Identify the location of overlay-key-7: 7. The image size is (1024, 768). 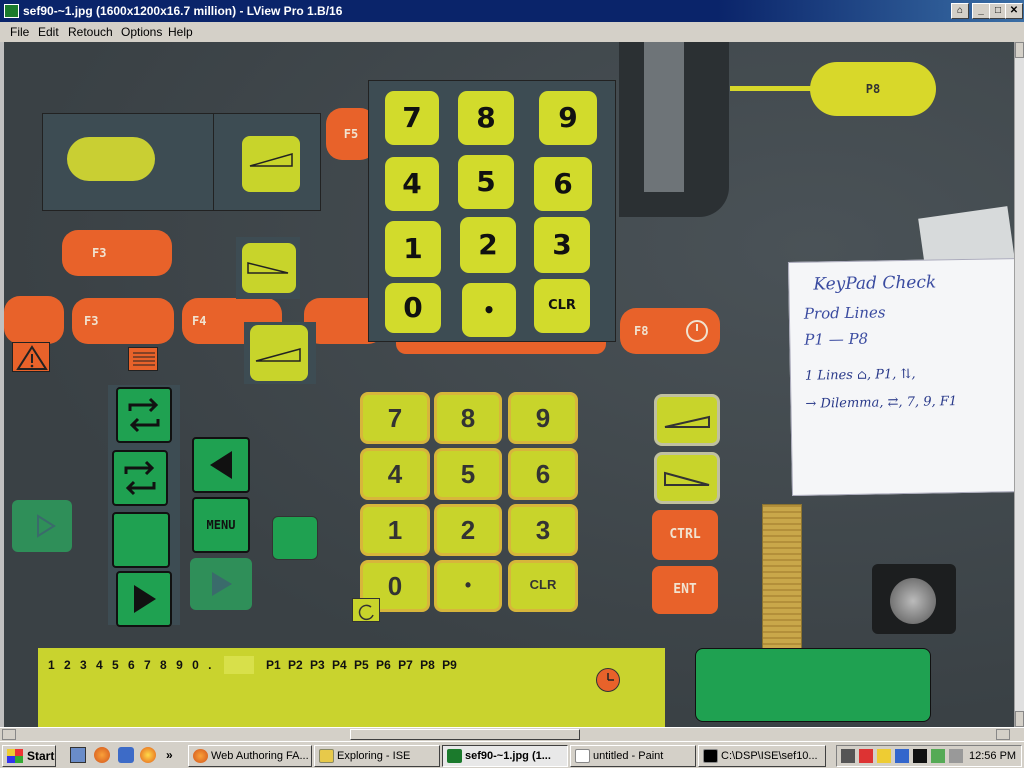
(412, 118).